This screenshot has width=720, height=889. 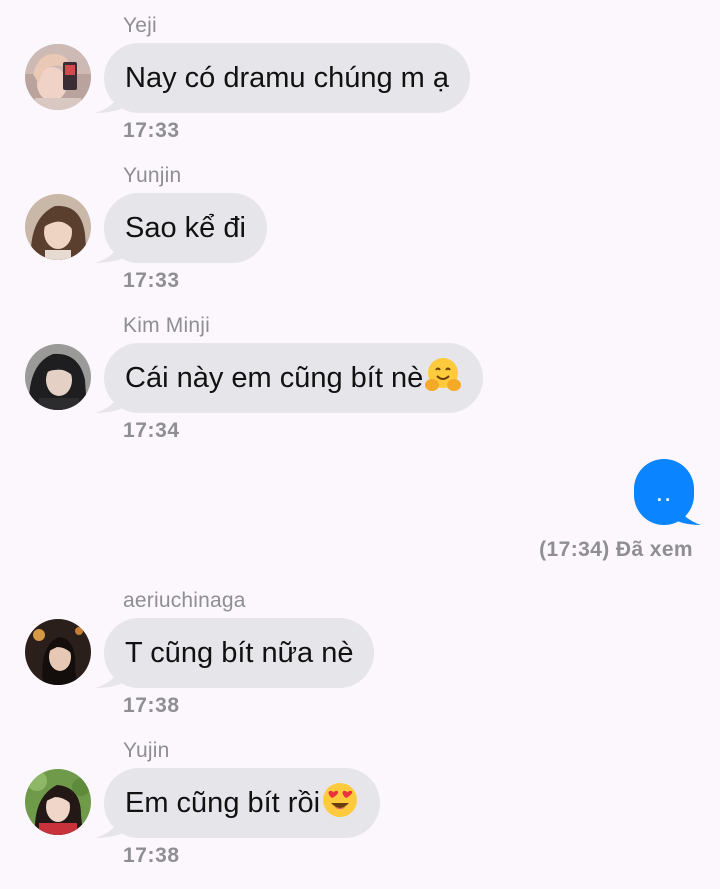 What do you see at coordinates (616, 549) in the screenshot?
I see `read-receipt: (17:34) Đã xem` at bounding box center [616, 549].